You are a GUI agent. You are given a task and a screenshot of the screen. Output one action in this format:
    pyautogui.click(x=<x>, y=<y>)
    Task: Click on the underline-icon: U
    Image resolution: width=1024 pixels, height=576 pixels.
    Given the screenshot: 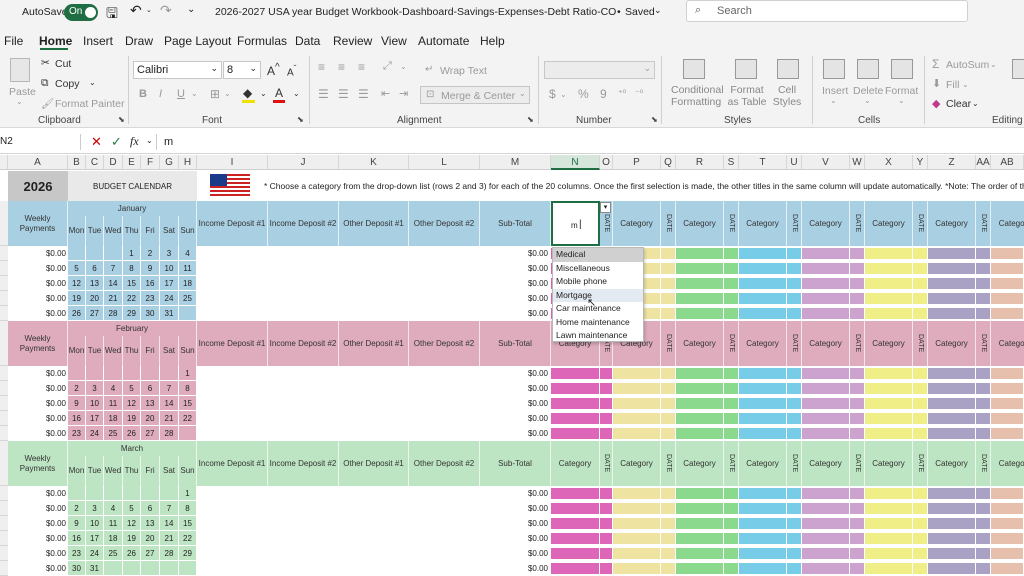 What is the action you would take?
    pyautogui.click(x=181, y=94)
    